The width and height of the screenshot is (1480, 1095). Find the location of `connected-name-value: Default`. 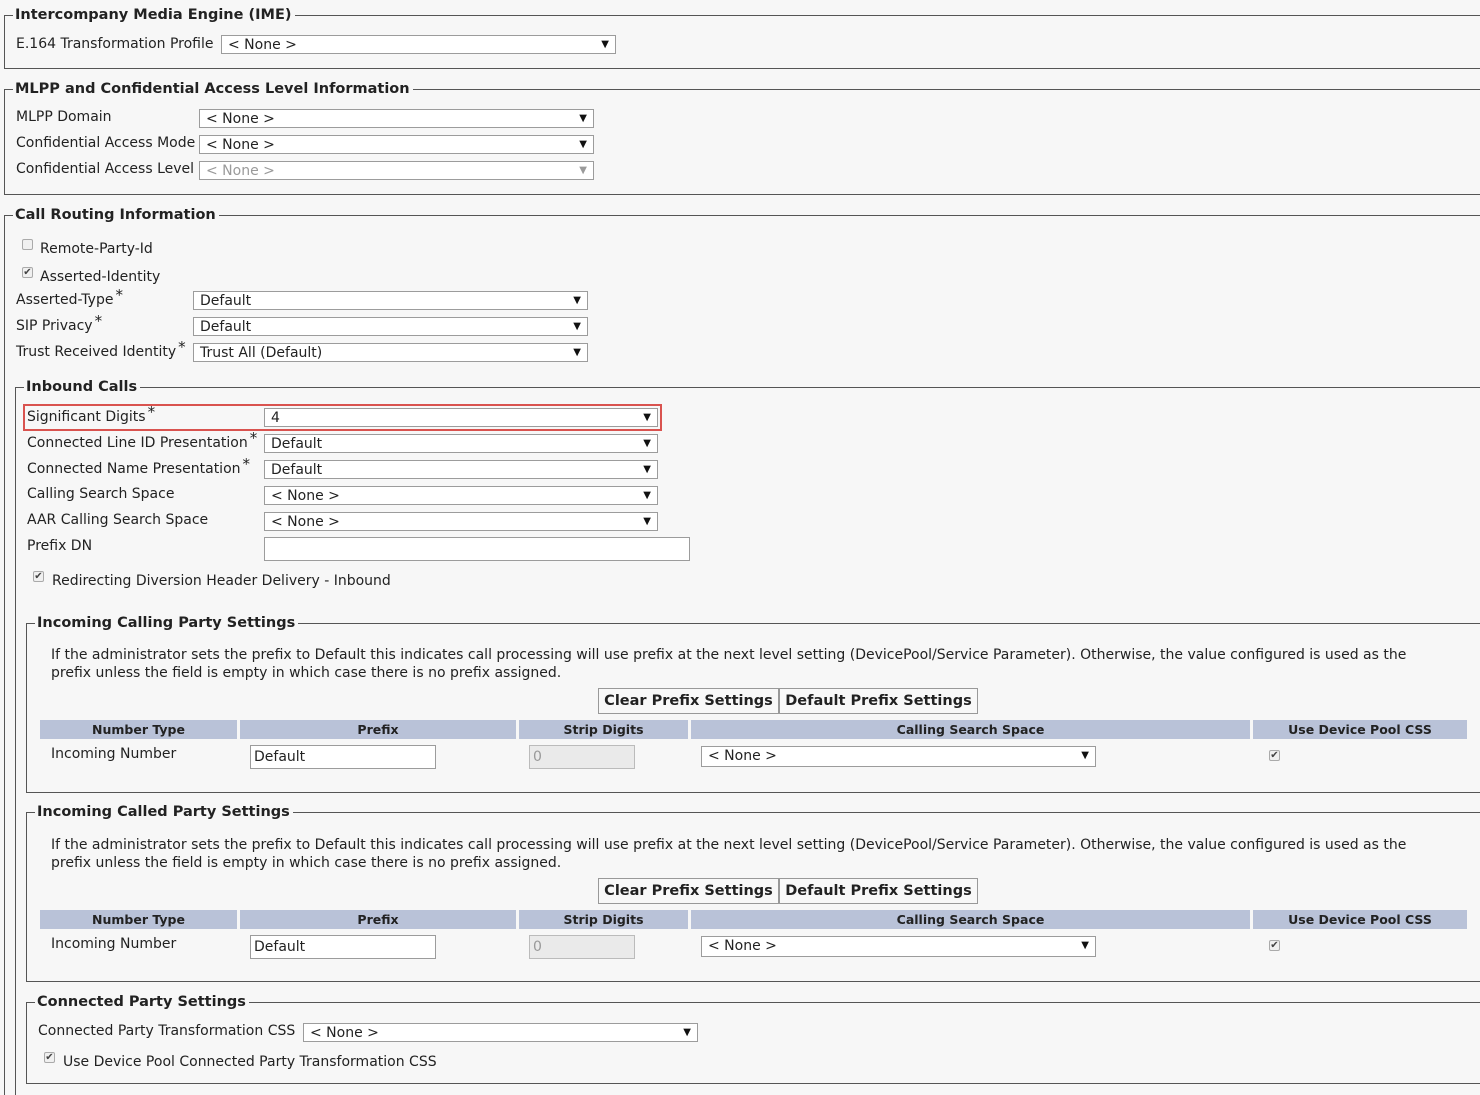

connected-name-value: Default is located at coordinates (297, 470).